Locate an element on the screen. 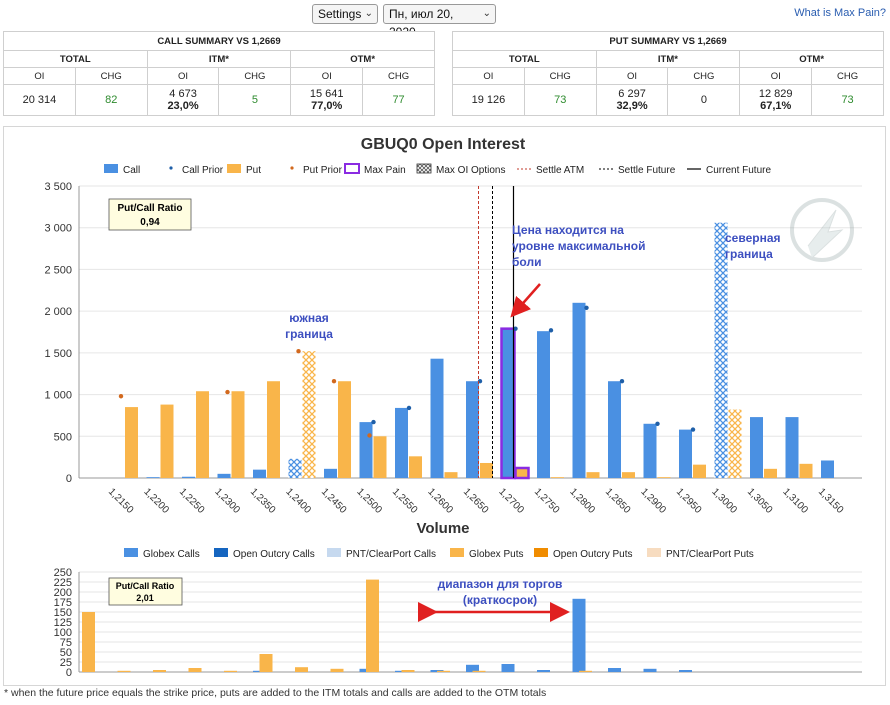 This screenshot has width=890, height=705. vol-ratio-label: Put/Call Ratio is located at coordinates (145, 586).